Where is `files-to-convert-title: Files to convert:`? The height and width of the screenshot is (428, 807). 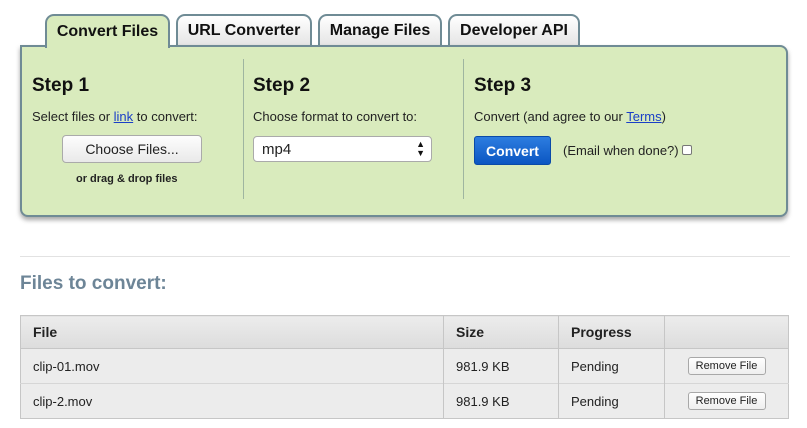
files-to-convert-title: Files to convert: is located at coordinates (93, 283).